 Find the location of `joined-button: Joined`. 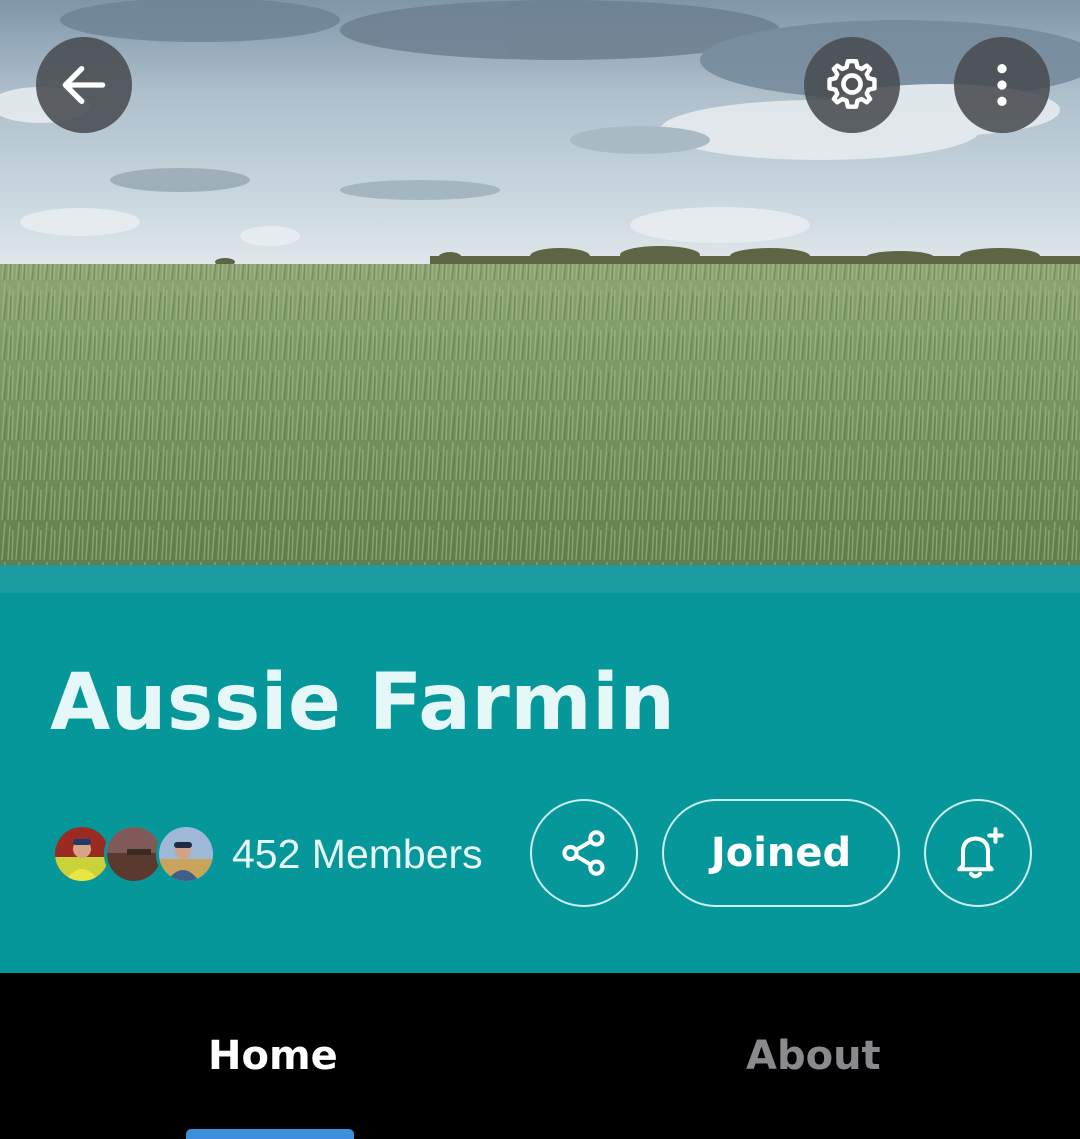

joined-button: Joined is located at coordinates (781, 853).